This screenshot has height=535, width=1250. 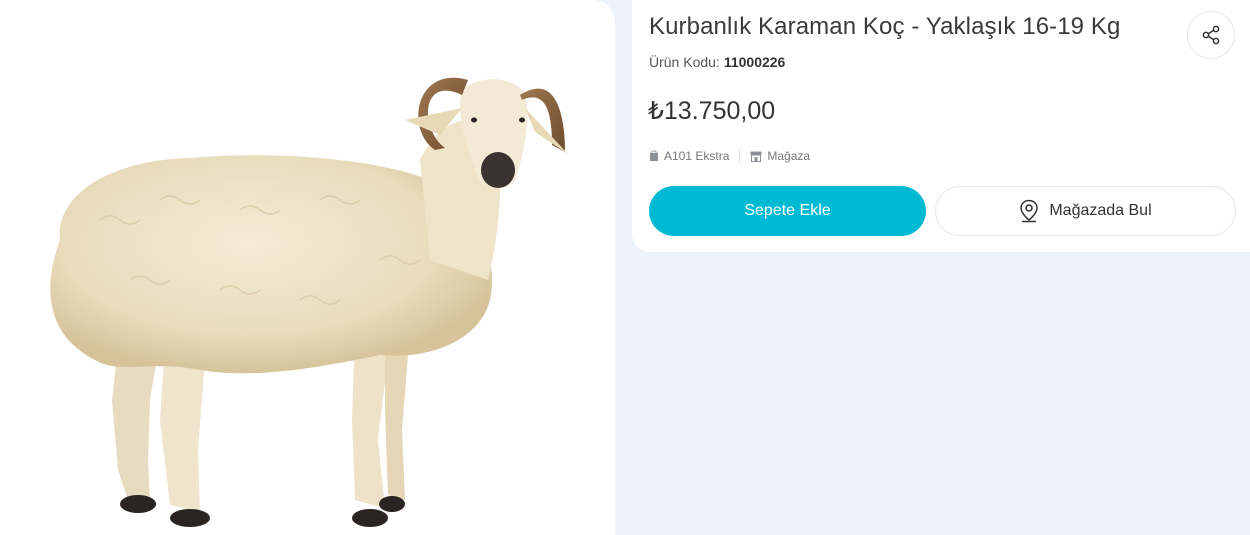 What do you see at coordinates (789, 156) in the screenshot?
I see `tag-label: Mağaza` at bounding box center [789, 156].